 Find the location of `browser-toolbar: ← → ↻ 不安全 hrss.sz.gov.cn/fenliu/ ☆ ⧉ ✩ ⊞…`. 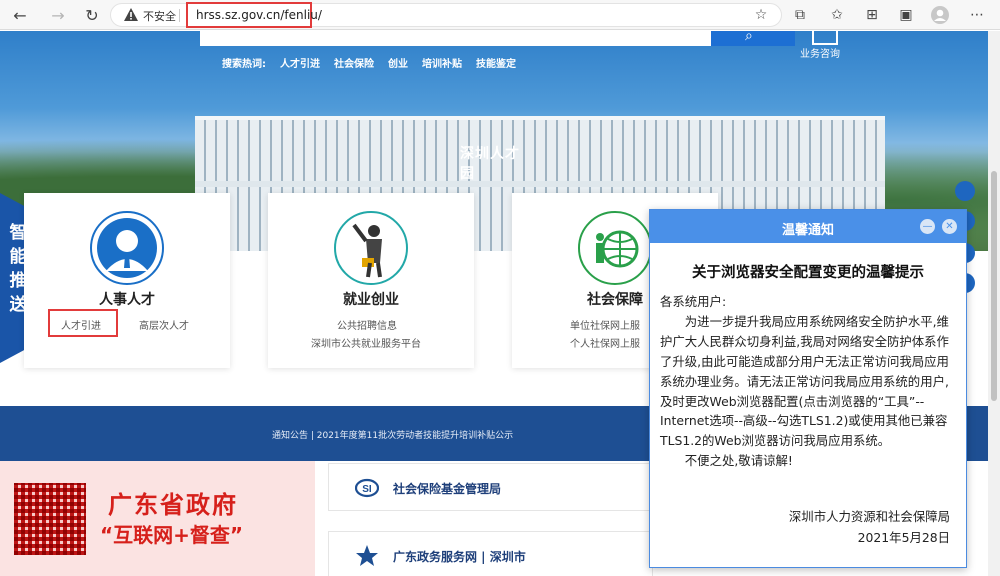

browser-toolbar: ← → ↻ 不安全 hrss.sz.gov.cn/fenliu/ ☆ ⧉ ✩ ⊞… is located at coordinates (500, 15).